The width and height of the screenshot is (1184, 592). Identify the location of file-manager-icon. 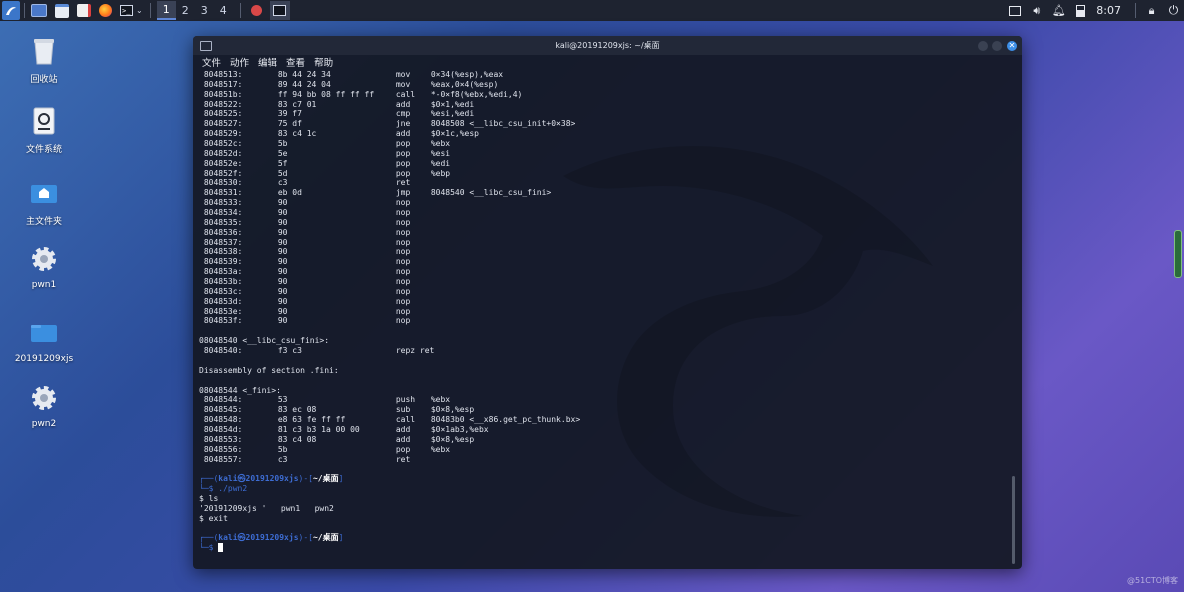
(62, 10).